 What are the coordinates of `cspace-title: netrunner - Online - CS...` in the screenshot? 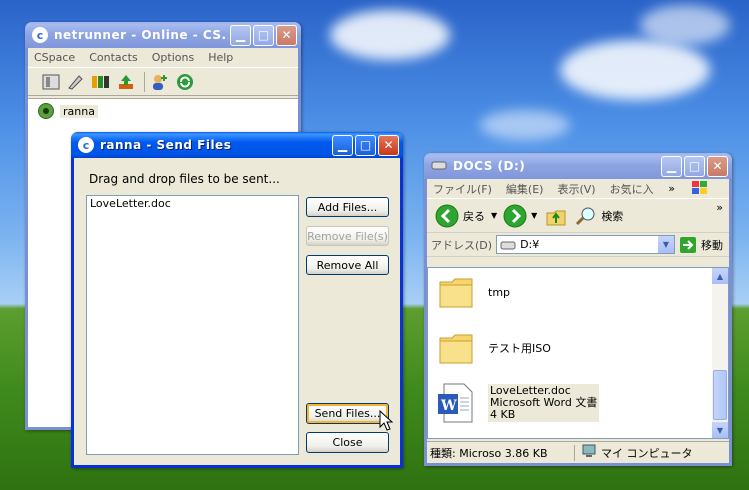 It's located at (141, 35).